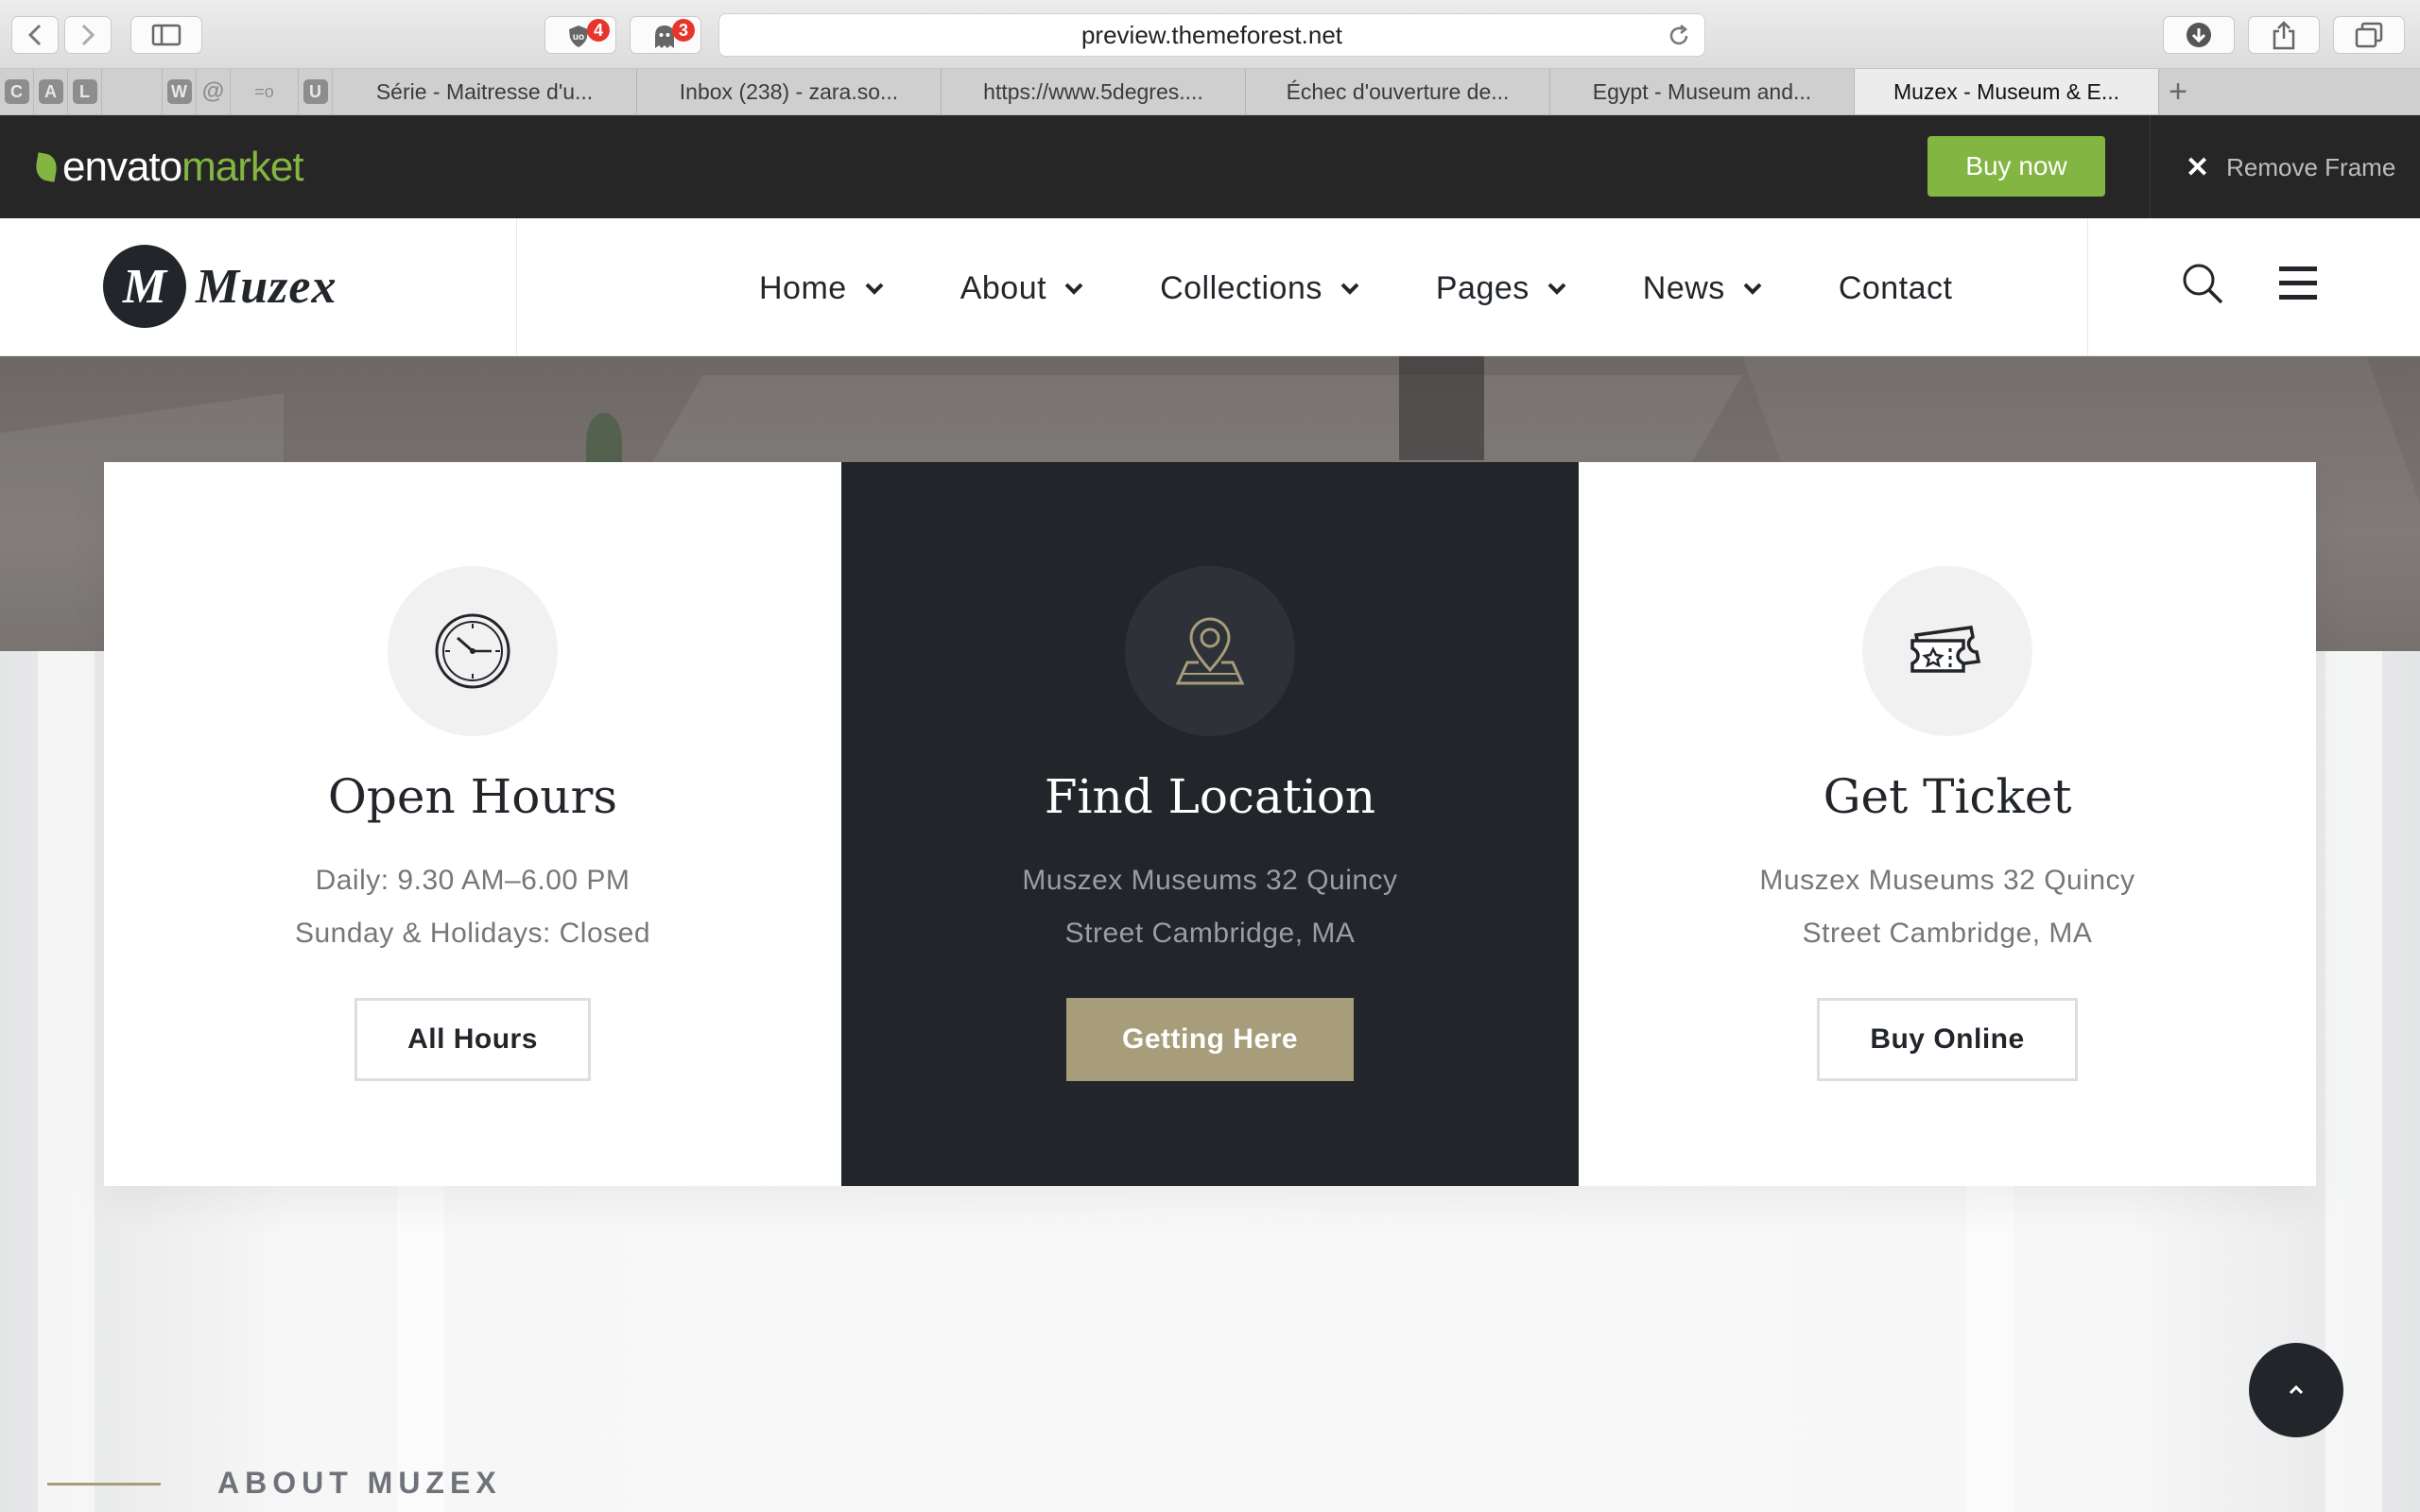 This screenshot has height=1512, width=2420. I want to click on ublock-extension-button: uo 4, so click(580, 35).